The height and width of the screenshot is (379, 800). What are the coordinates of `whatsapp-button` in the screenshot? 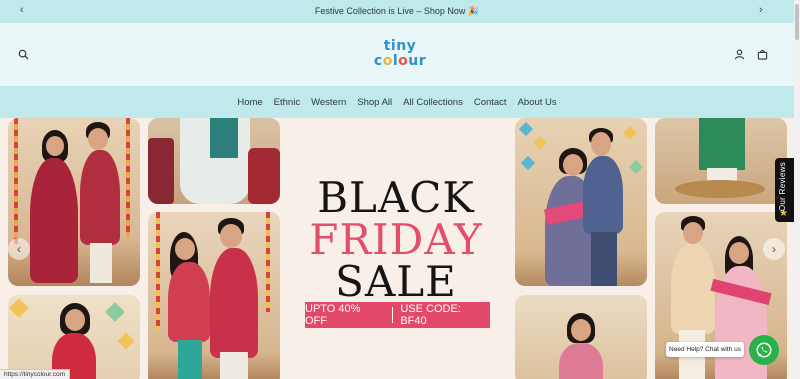 It's located at (764, 350).